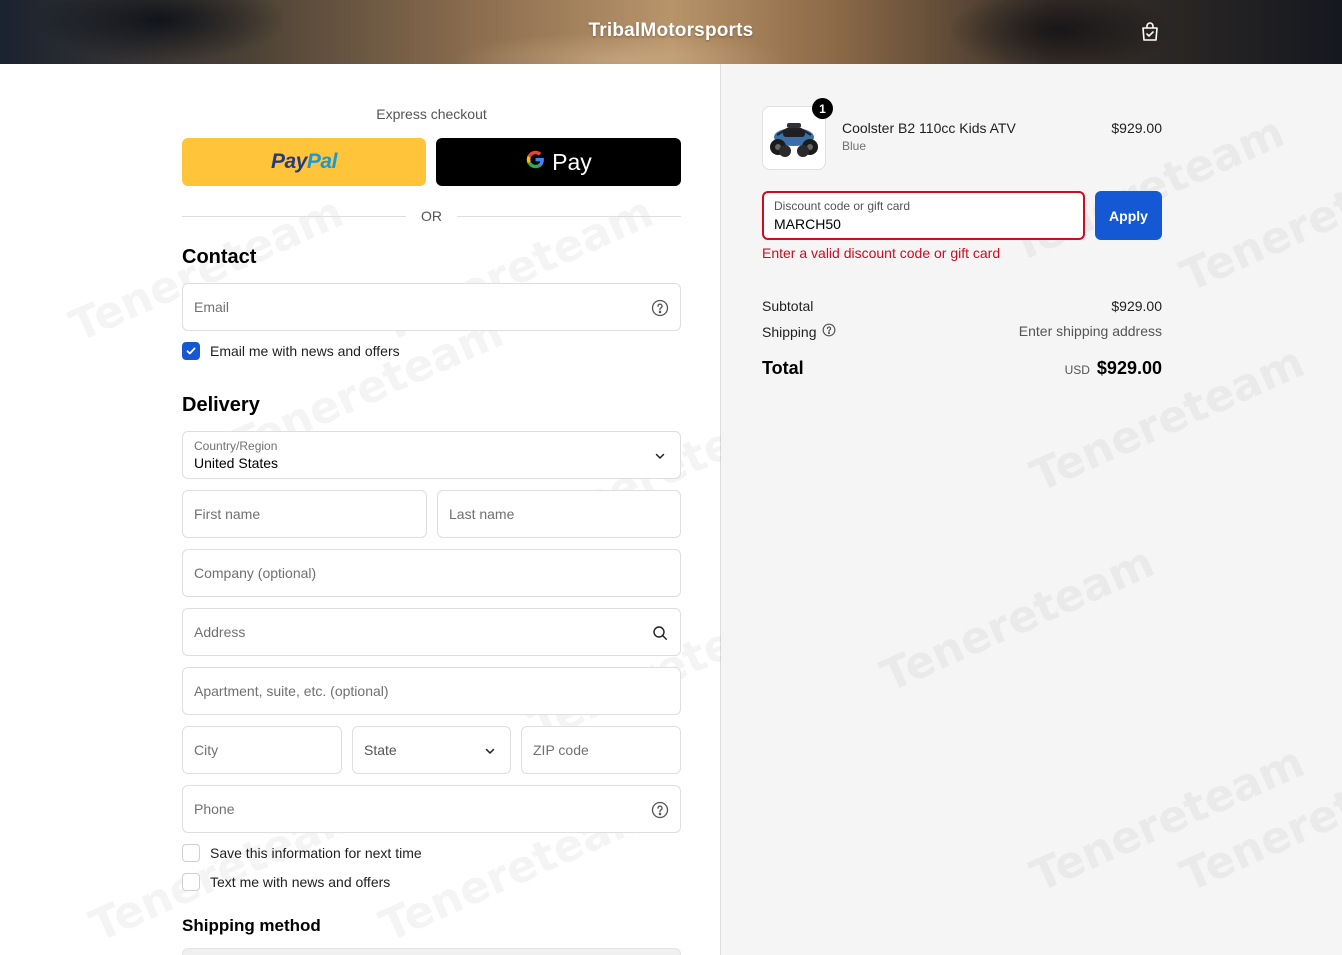 The image size is (1342, 955). I want to click on paypal-button: PayPal, so click(304, 162).